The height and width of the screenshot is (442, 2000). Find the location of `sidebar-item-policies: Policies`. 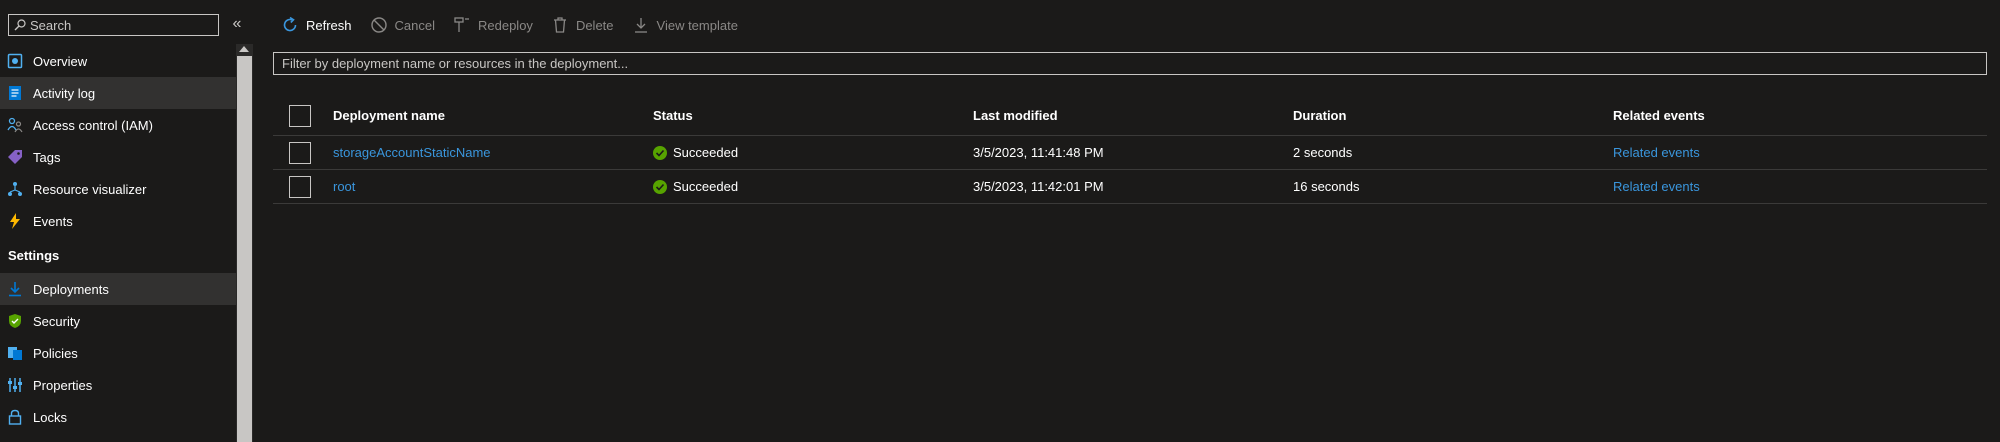

sidebar-item-policies: Policies is located at coordinates (118, 353).